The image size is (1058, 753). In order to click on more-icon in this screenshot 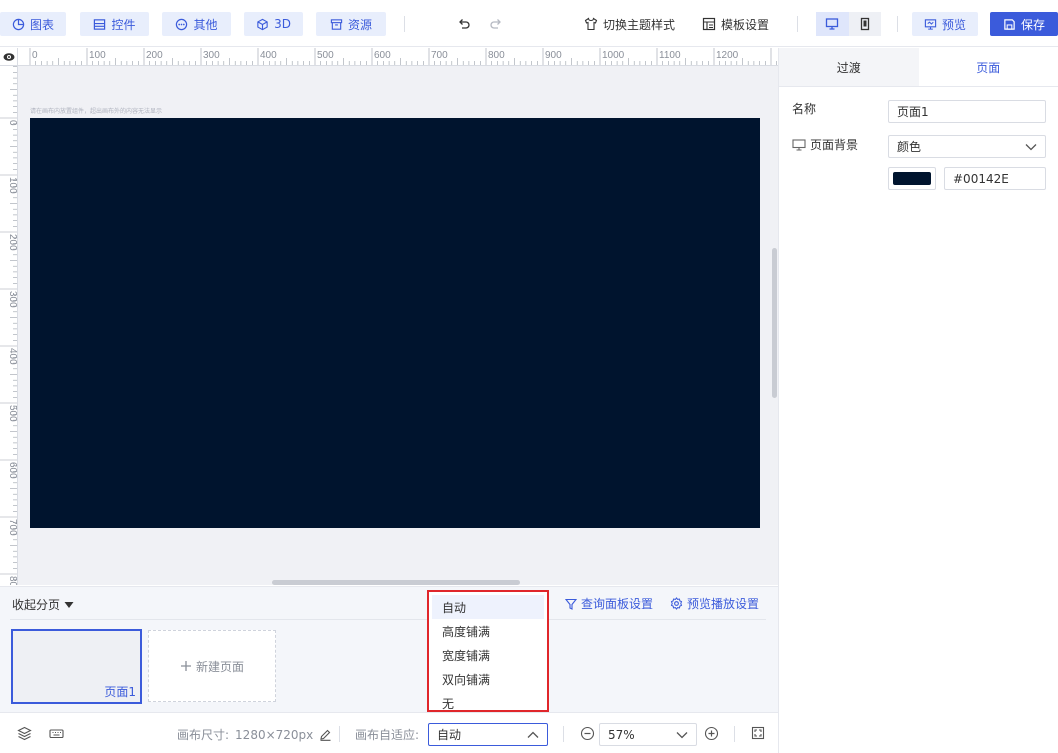, I will do `click(182, 24)`.